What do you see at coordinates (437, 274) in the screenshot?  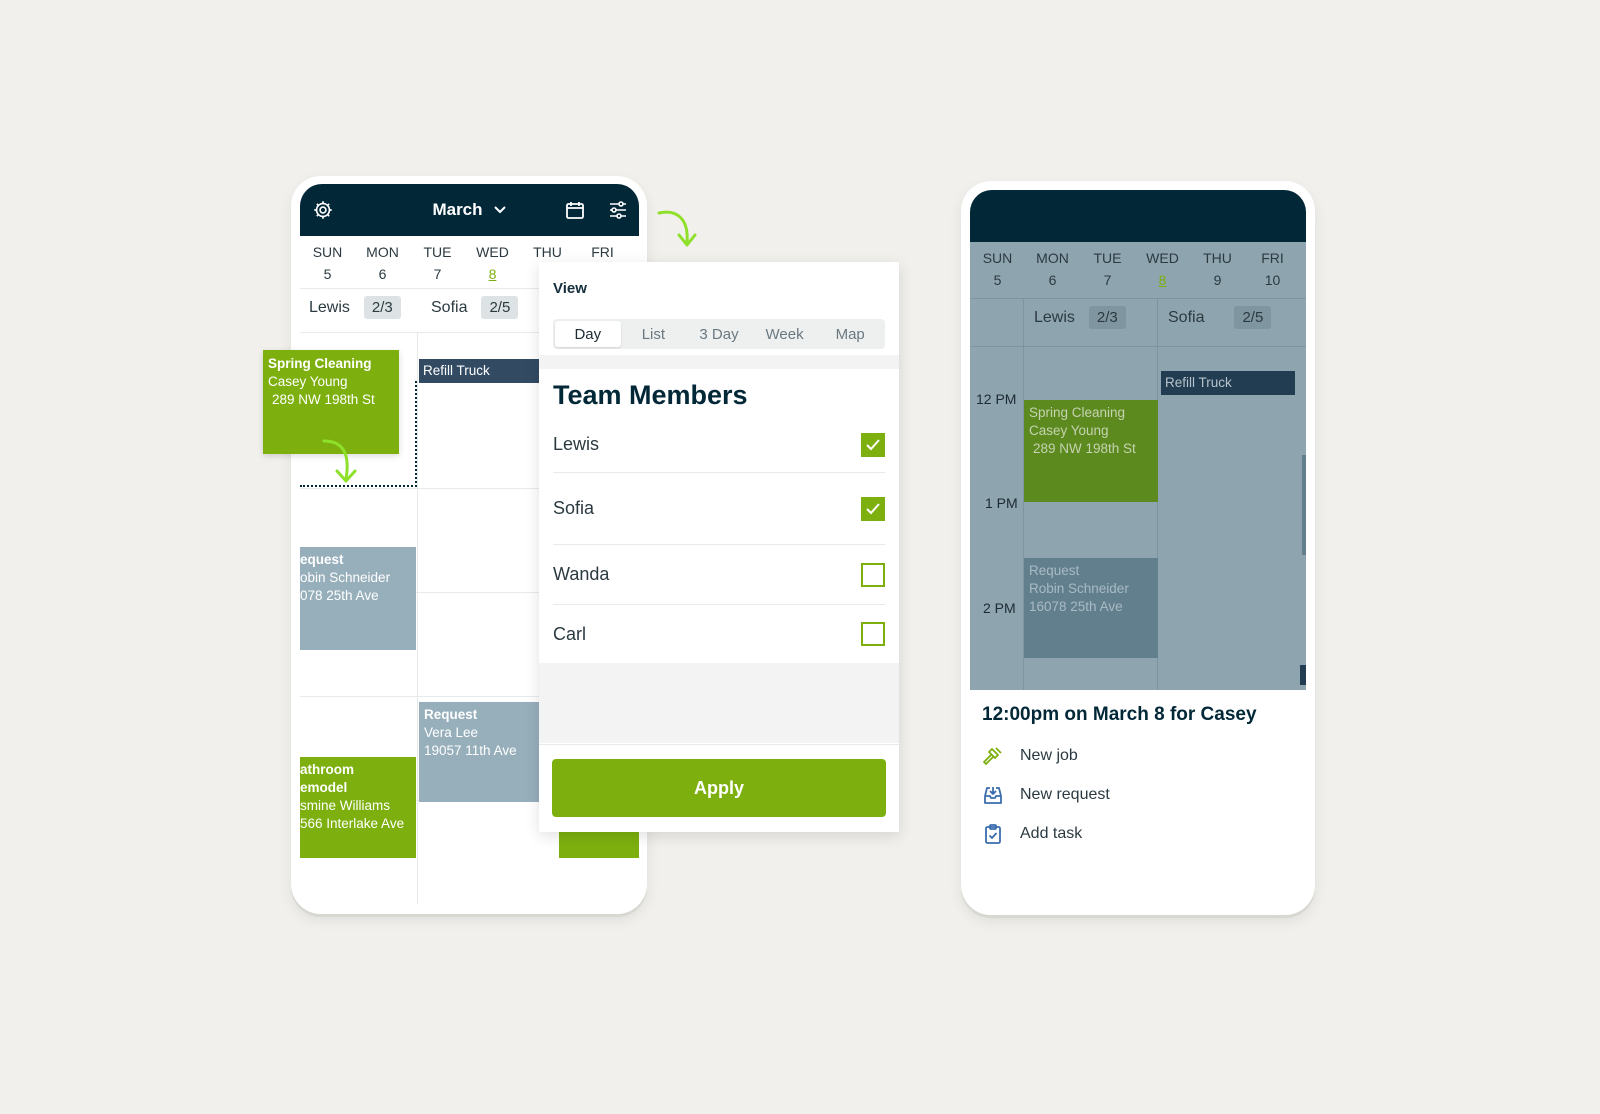 I see `day-number: 7` at bounding box center [437, 274].